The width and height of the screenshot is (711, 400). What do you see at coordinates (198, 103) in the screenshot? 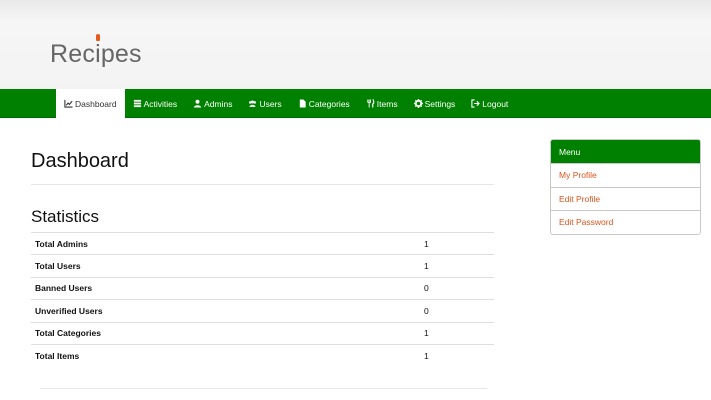
I see `user-icon` at bounding box center [198, 103].